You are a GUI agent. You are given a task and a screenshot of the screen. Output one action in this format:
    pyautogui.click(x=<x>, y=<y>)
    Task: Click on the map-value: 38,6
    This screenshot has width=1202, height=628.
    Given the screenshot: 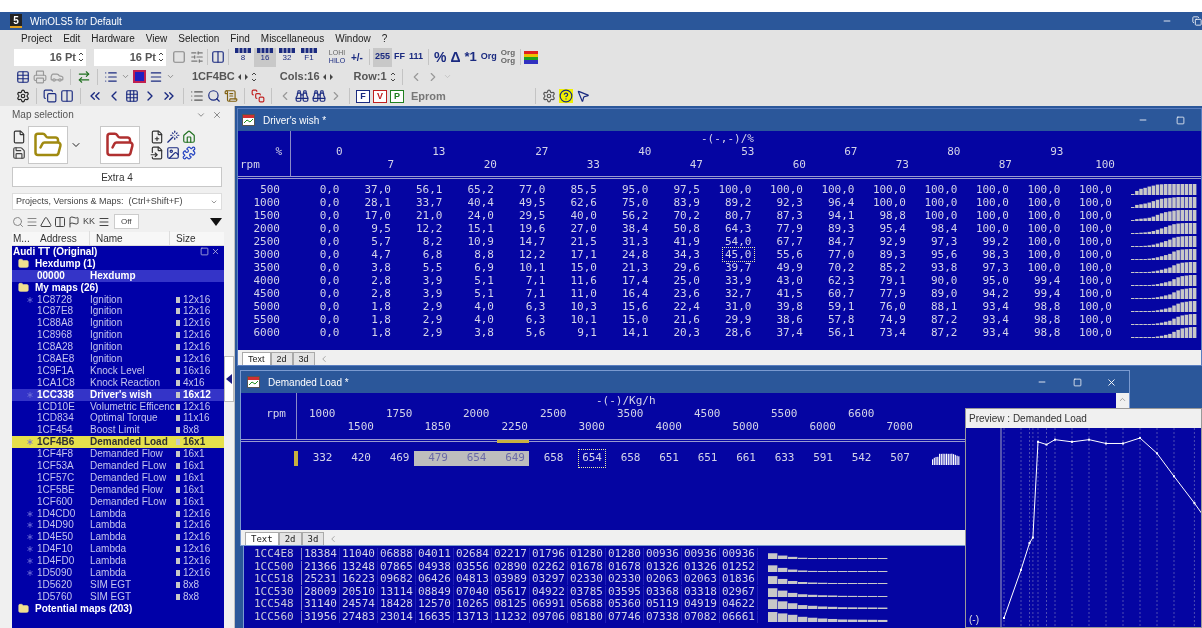 What is the action you would take?
    pyautogui.click(x=789, y=319)
    